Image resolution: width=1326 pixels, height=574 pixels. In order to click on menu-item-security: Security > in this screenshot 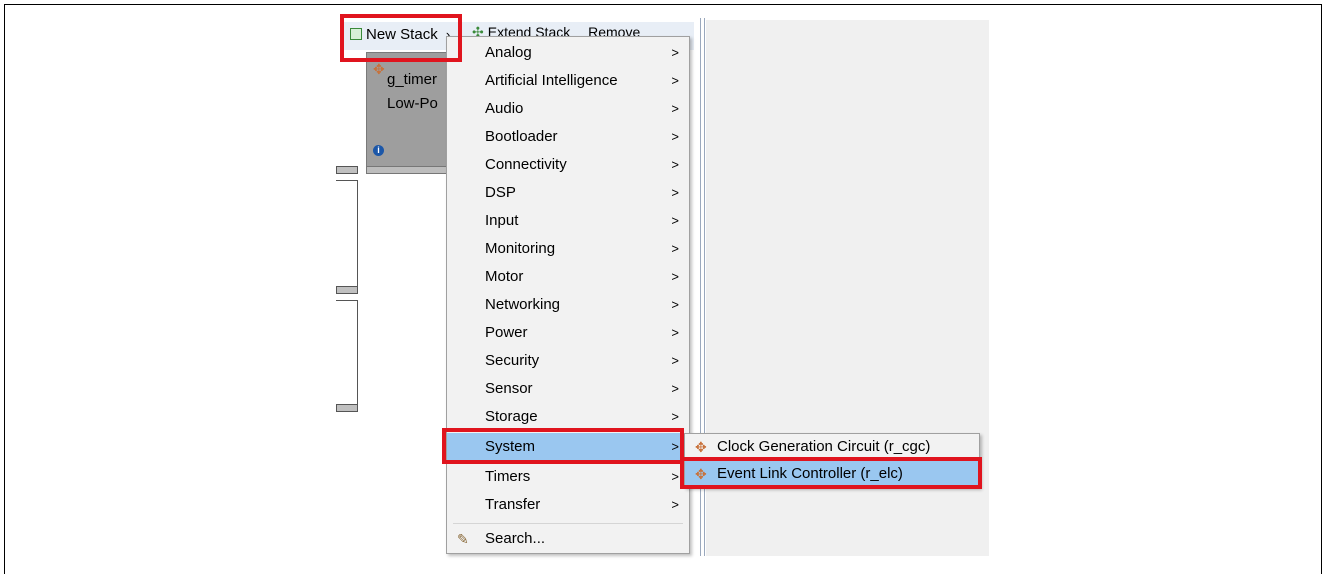, I will do `click(568, 361)`.